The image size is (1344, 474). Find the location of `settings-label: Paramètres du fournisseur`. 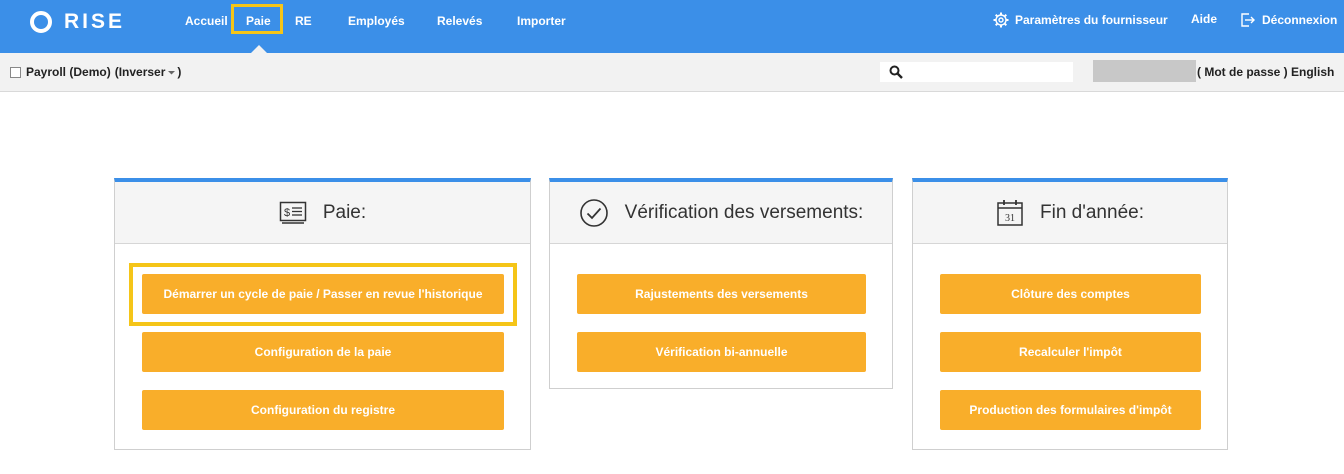

settings-label: Paramètres du fournisseur is located at coordinates (1091, 20).